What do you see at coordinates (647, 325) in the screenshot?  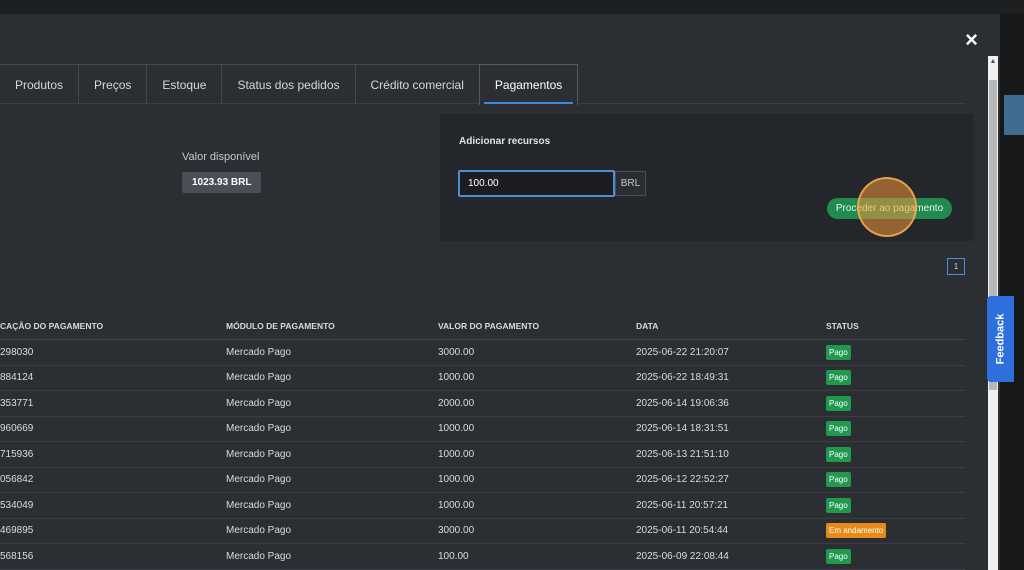 I see `header-date: DATA` at bounding box center [647, 325].